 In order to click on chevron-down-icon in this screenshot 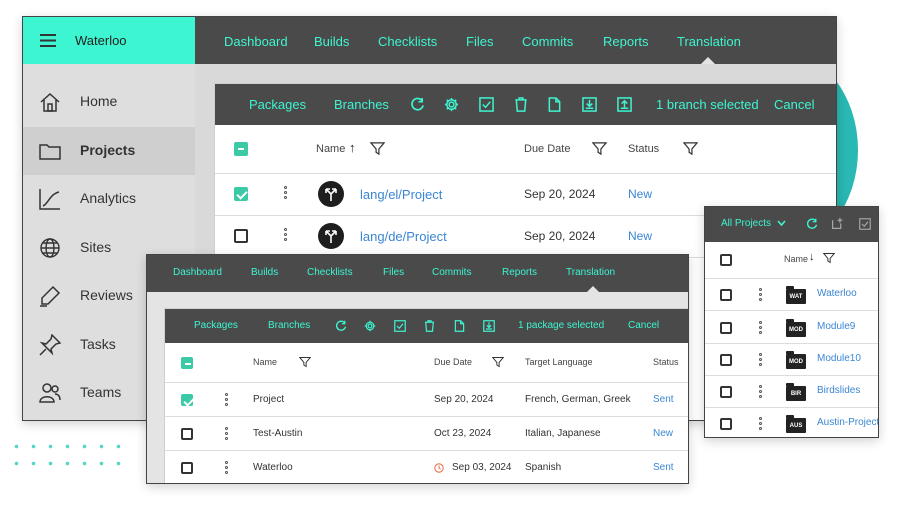, I will do `click(781, 223)`.